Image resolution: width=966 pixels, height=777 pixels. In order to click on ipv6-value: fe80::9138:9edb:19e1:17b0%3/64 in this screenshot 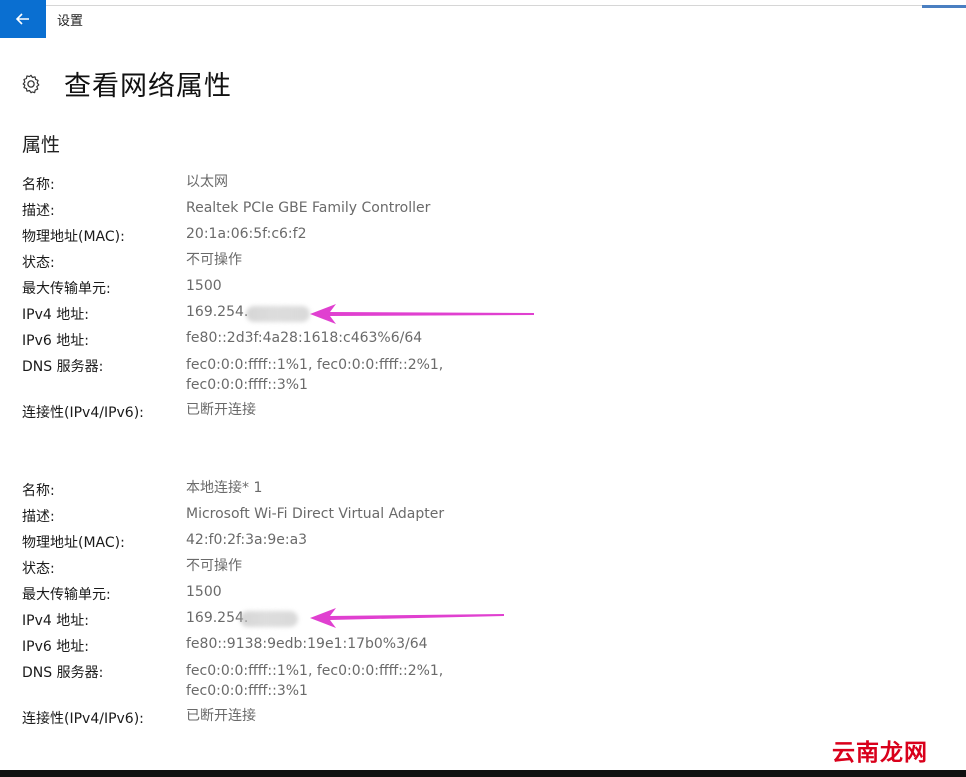, I will do `click(307, 644)`.